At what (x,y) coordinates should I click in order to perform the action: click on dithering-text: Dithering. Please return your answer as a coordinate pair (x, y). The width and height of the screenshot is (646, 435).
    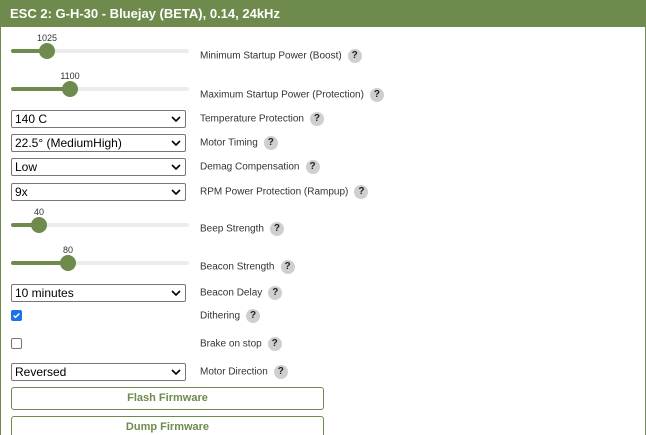
    Looking at the image, I should click on (220, 316).